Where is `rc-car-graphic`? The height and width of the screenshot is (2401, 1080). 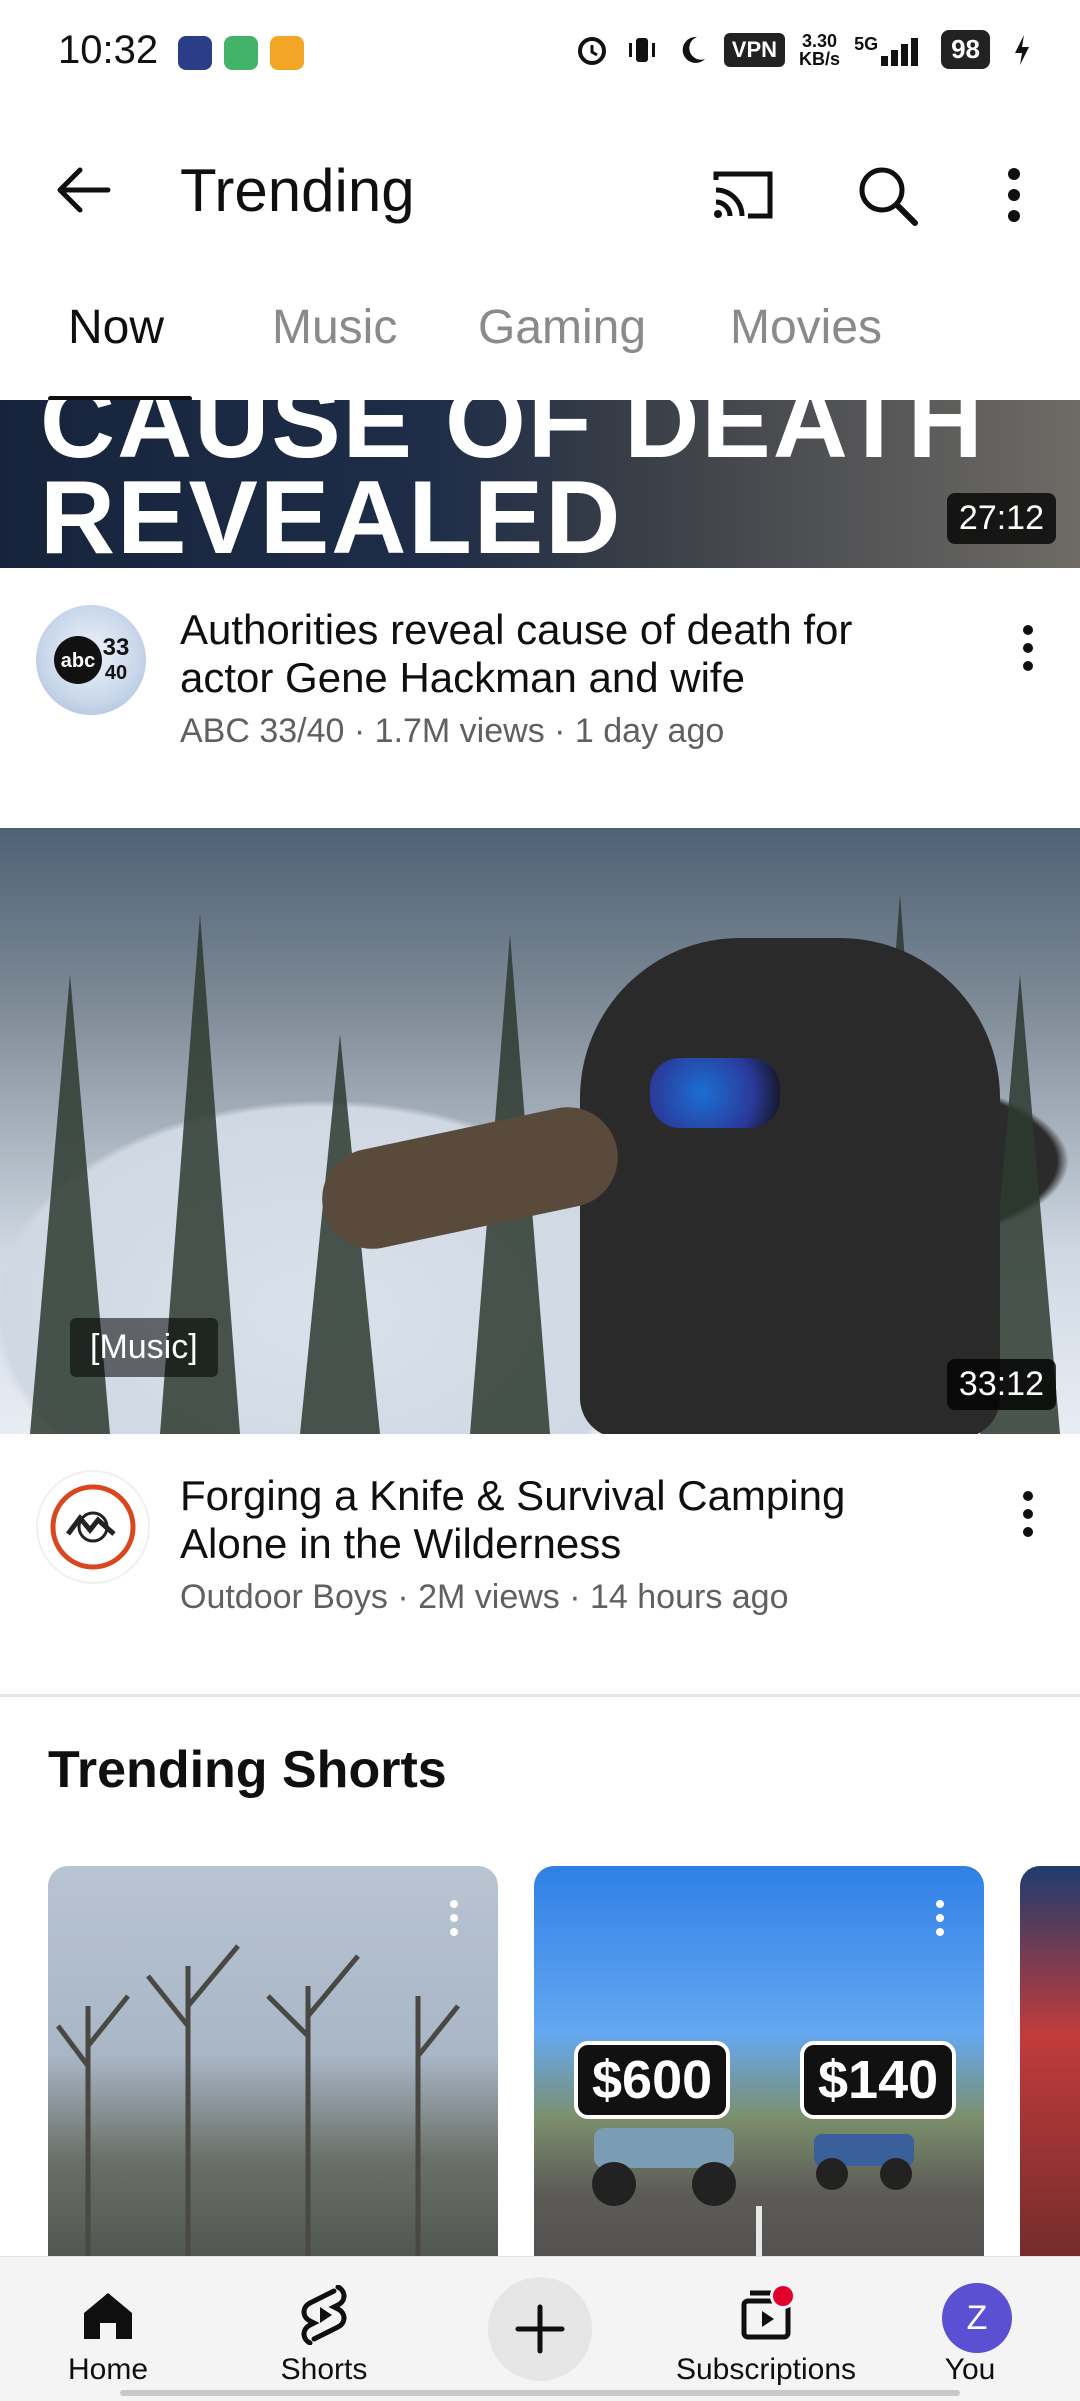
rc-car-graphic is located at coordinates (753, 2197).